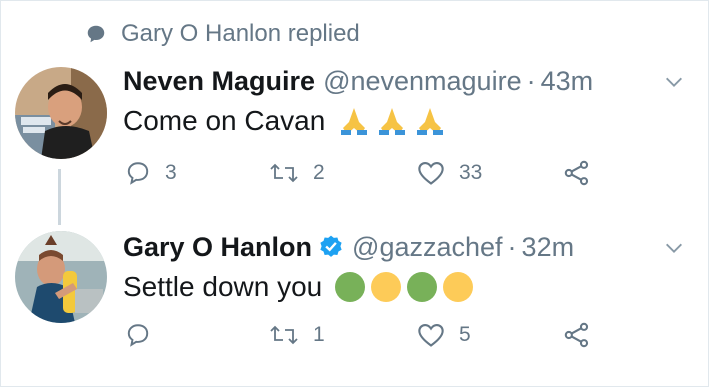 This screenshot has width=709, height=387. I want to click on tweet-text-content: Settle down you, so click(223, 286).